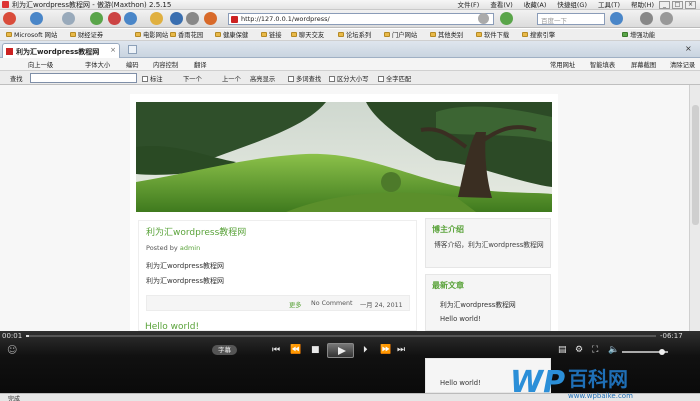  I want to click on post-title: Hello world!, so click(277, 326).